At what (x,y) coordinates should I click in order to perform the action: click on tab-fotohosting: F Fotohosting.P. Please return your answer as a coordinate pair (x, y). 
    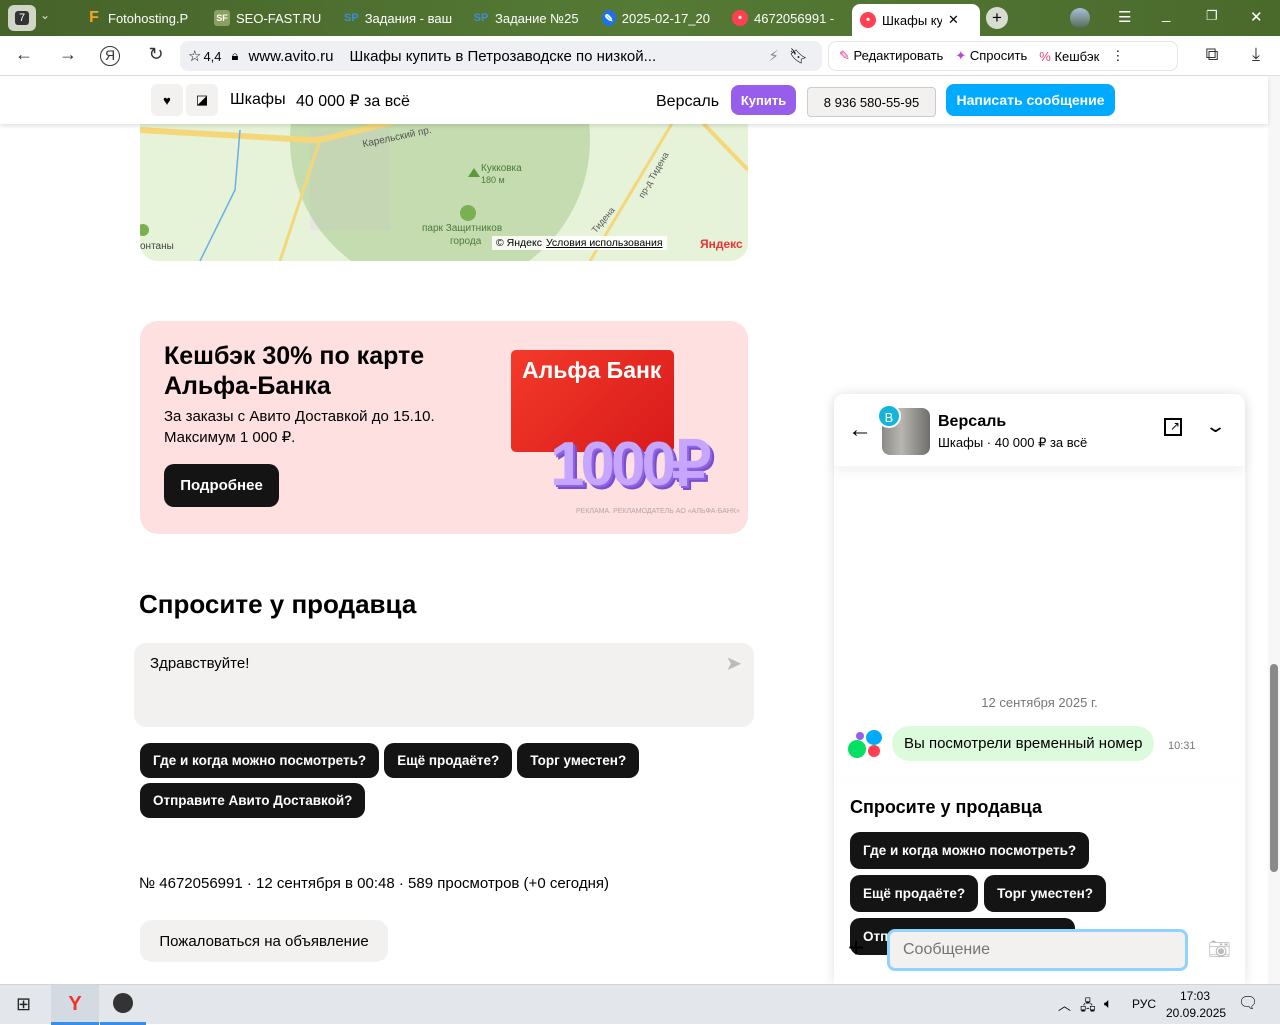
    Looking at the image, I should click on (140, 18).